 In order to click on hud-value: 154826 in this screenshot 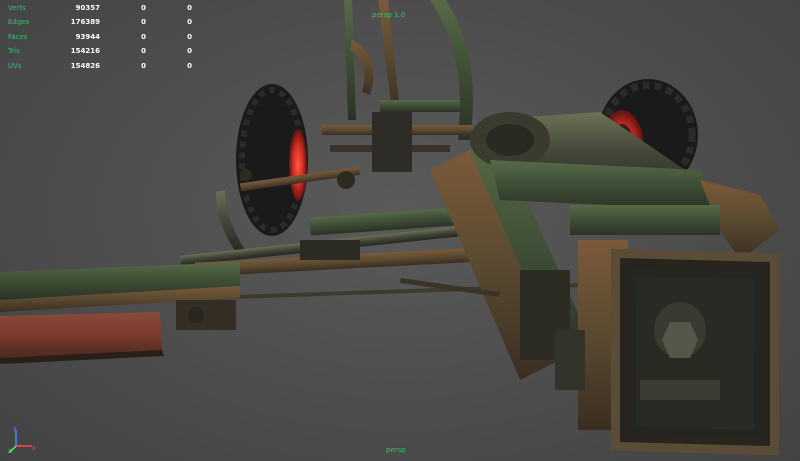, I will do `click(85, 65)`.